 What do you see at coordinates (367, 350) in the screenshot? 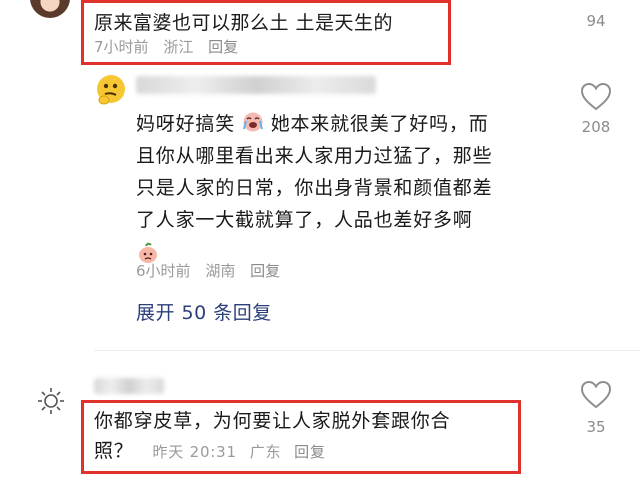
I see `divider` at bounding box center [367, 350].